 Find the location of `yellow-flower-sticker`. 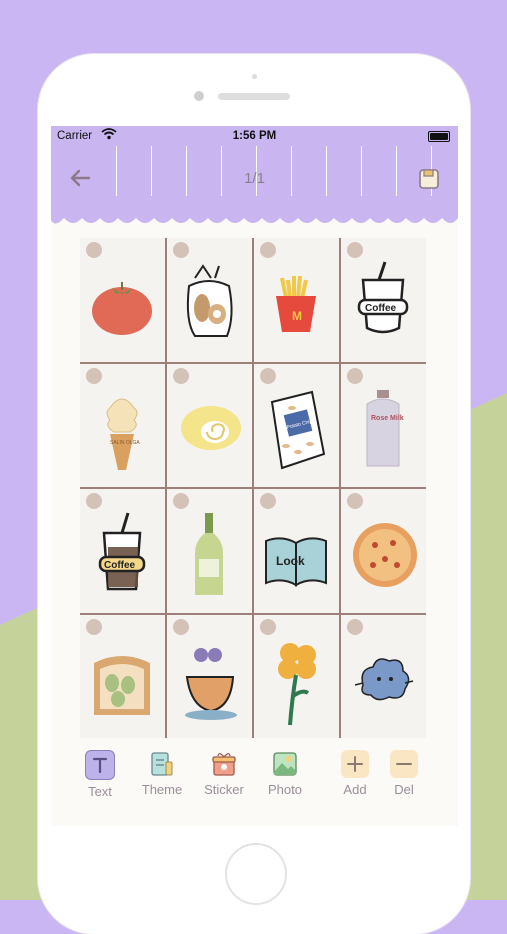

yellow-flower-sticker is located at coordinates (297, 683).